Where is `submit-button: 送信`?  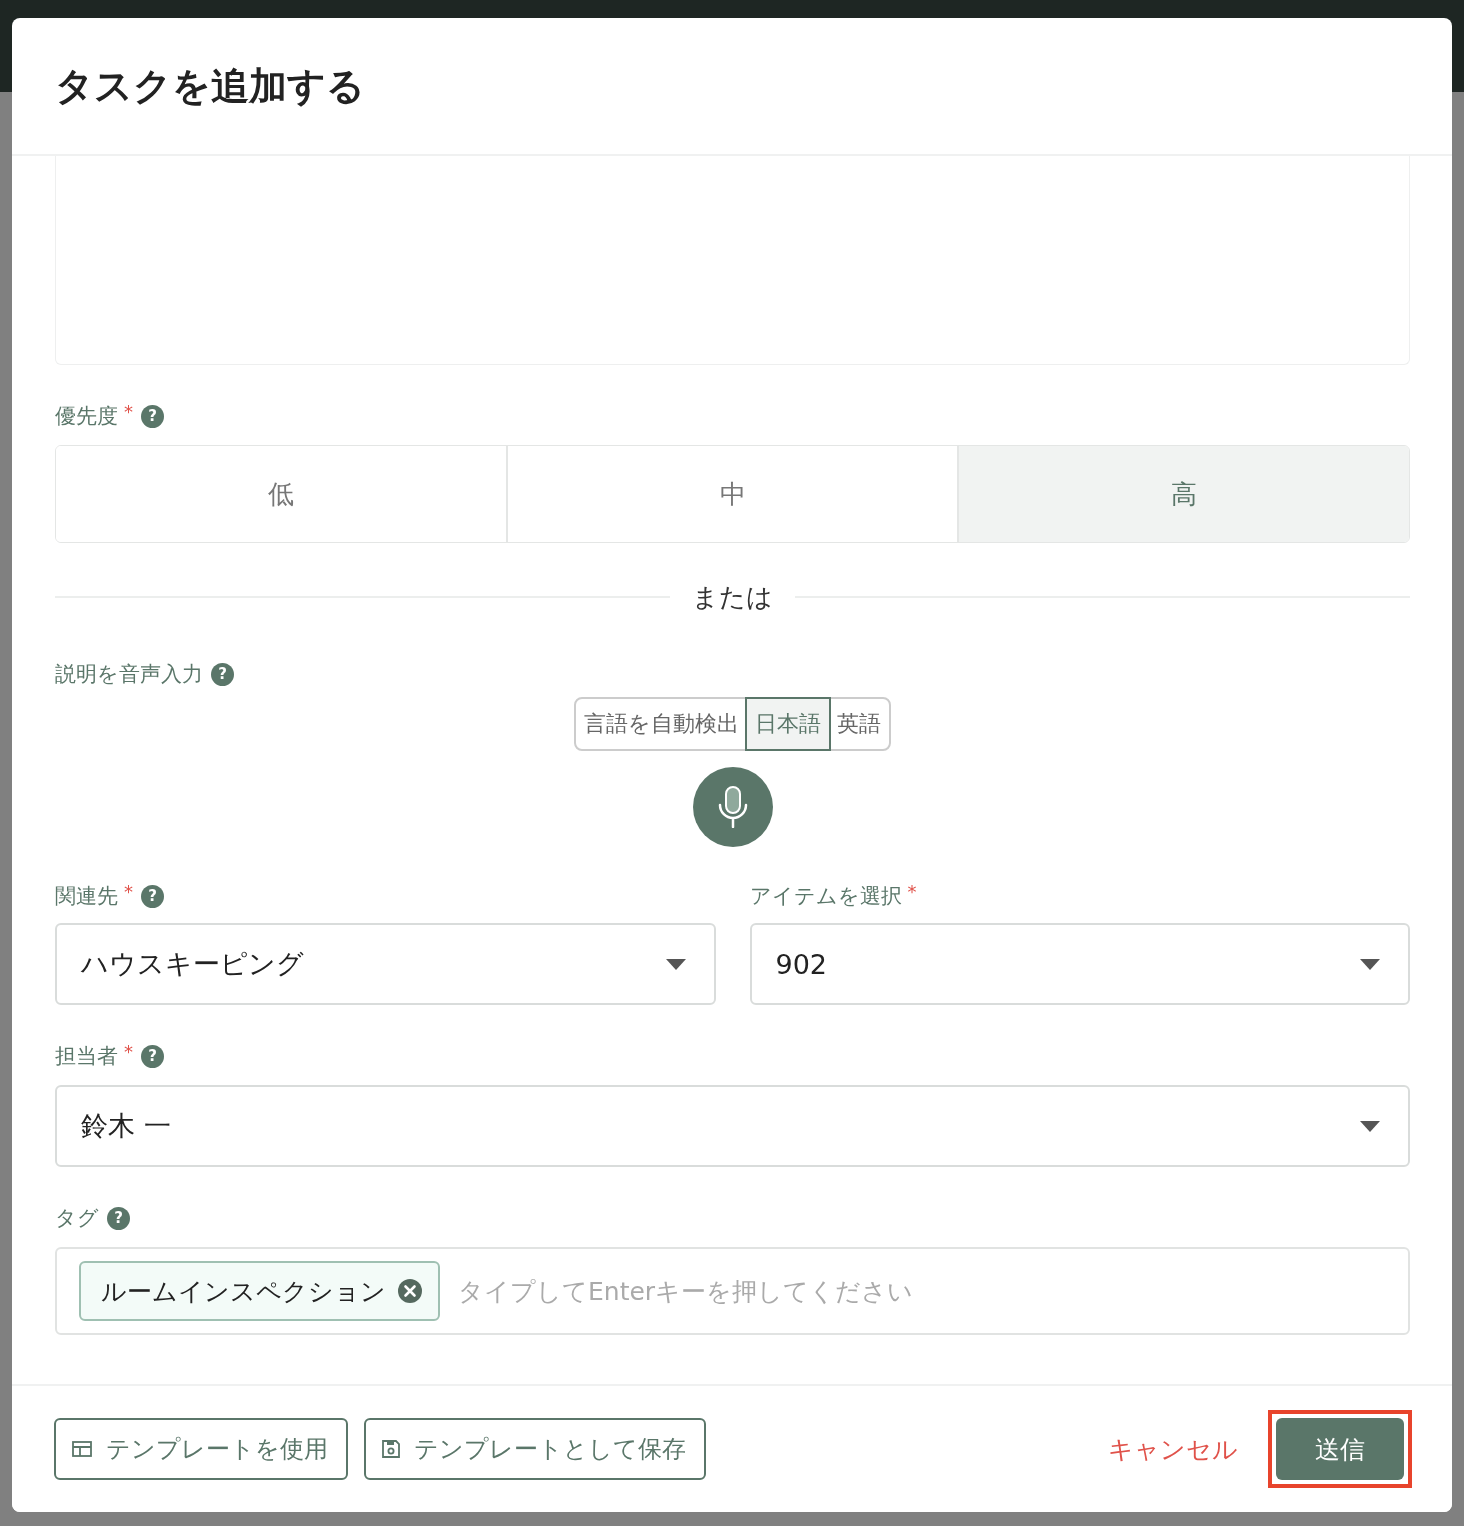 submit-button: 送信 is located at coordinates (1340, 1449).